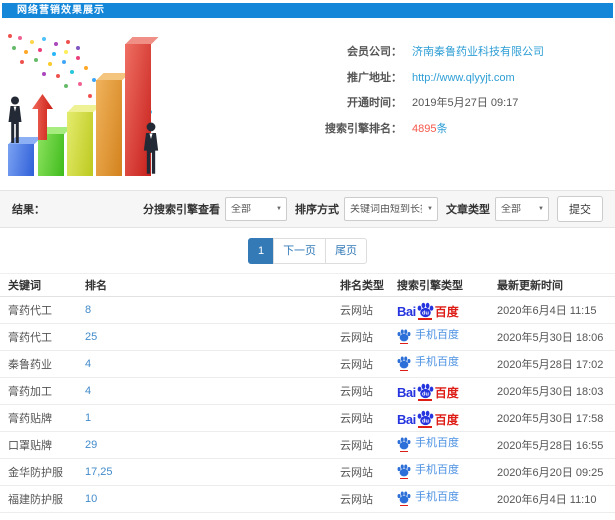 The image size is (615, 520). I want to click on updated-cell: 2020年6月4日 11:10, so click(556, 499).